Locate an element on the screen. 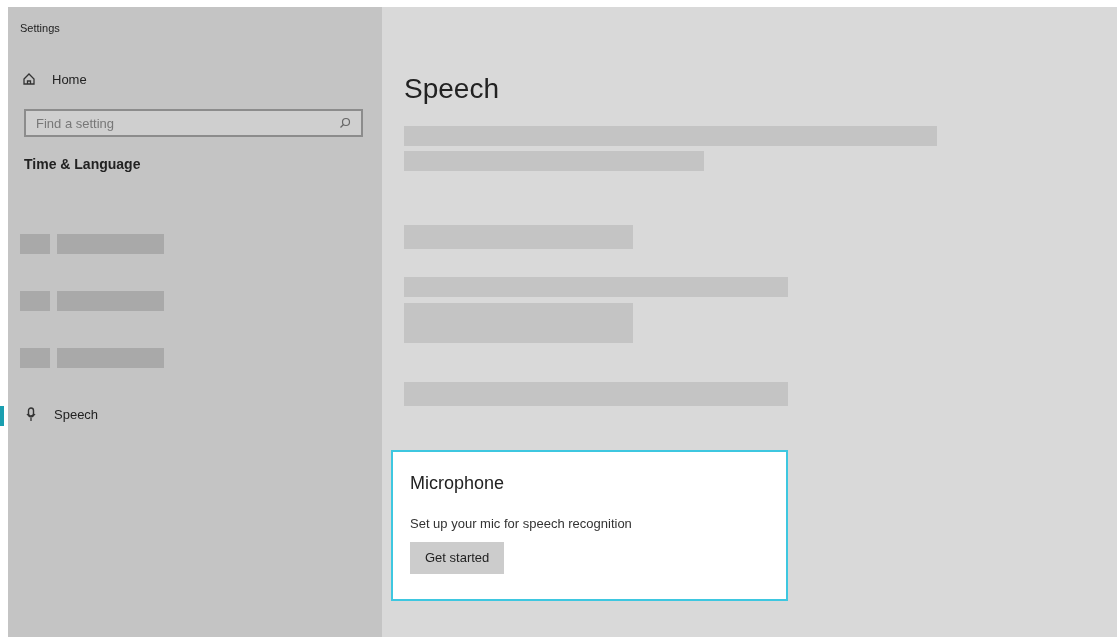  window-title: Settings is located at coordinates (40, 28).